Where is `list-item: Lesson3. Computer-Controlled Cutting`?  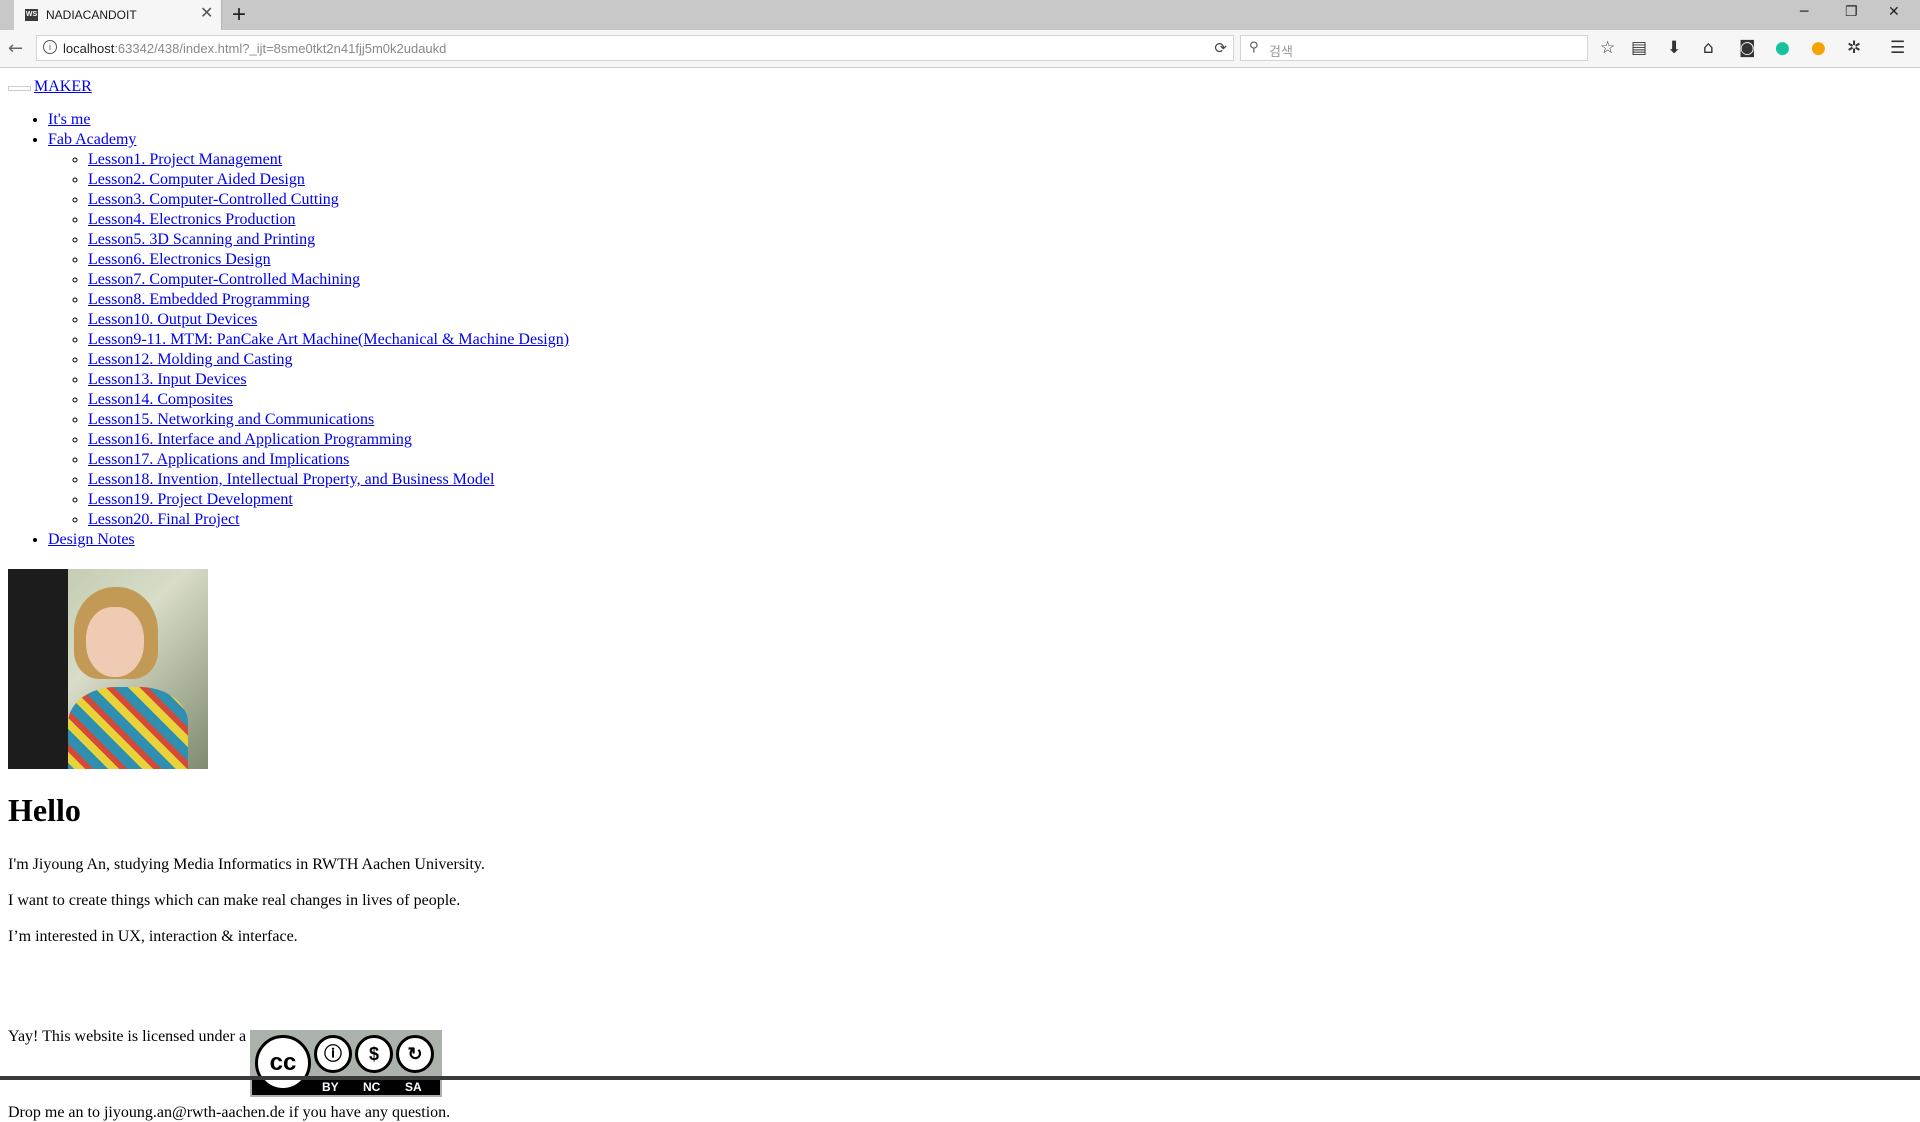 list-item: Lesson3. Computer-Controlled Cutting is located at coordinates (328, 200).